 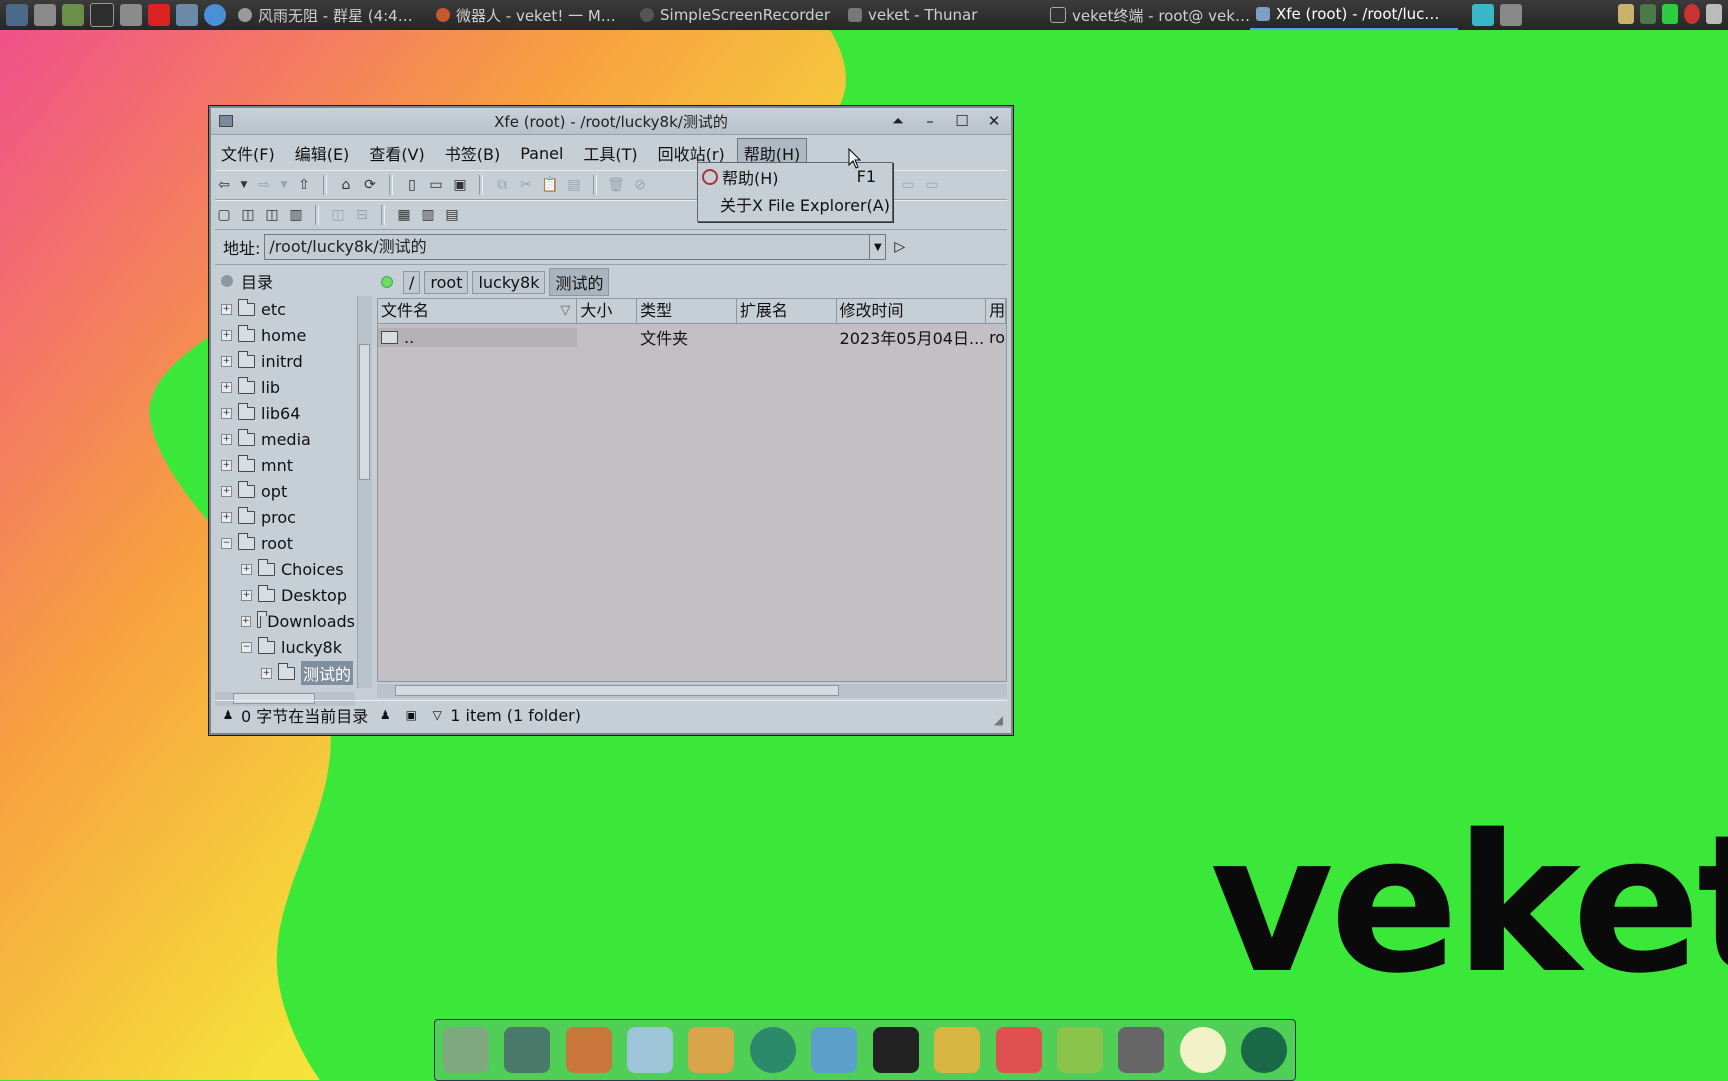 What do you see at coordinates (692, 337) in the screenshot?
I see `file-row: .. 文件夹 2023年05月04日... roc` at bounding box center [692, 337].